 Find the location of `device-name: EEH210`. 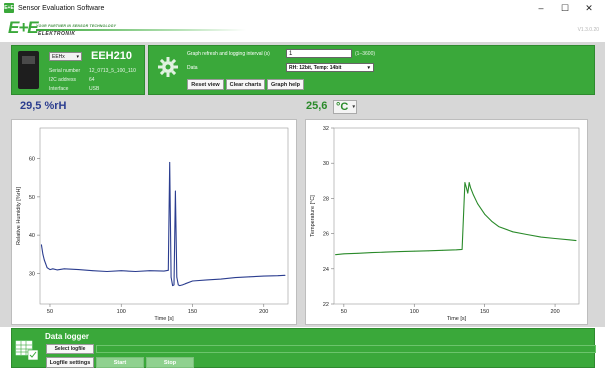

device-name: EEH210 is located at coordinates (111, 56).